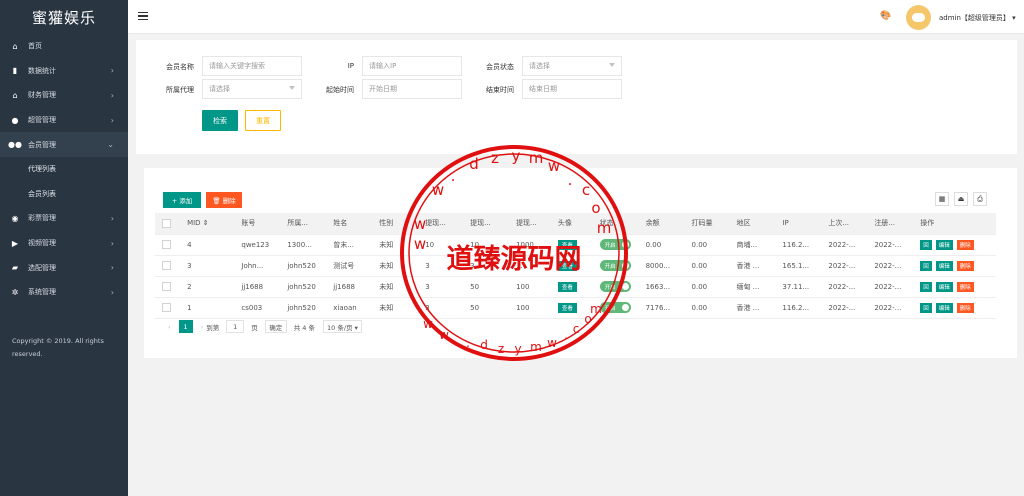 Image resolution: width=1024 pixels, height=496 pixels. Describe the element at coordinates (980, 199) in the screenshot. I see `print-icon: ⎙` at that location.